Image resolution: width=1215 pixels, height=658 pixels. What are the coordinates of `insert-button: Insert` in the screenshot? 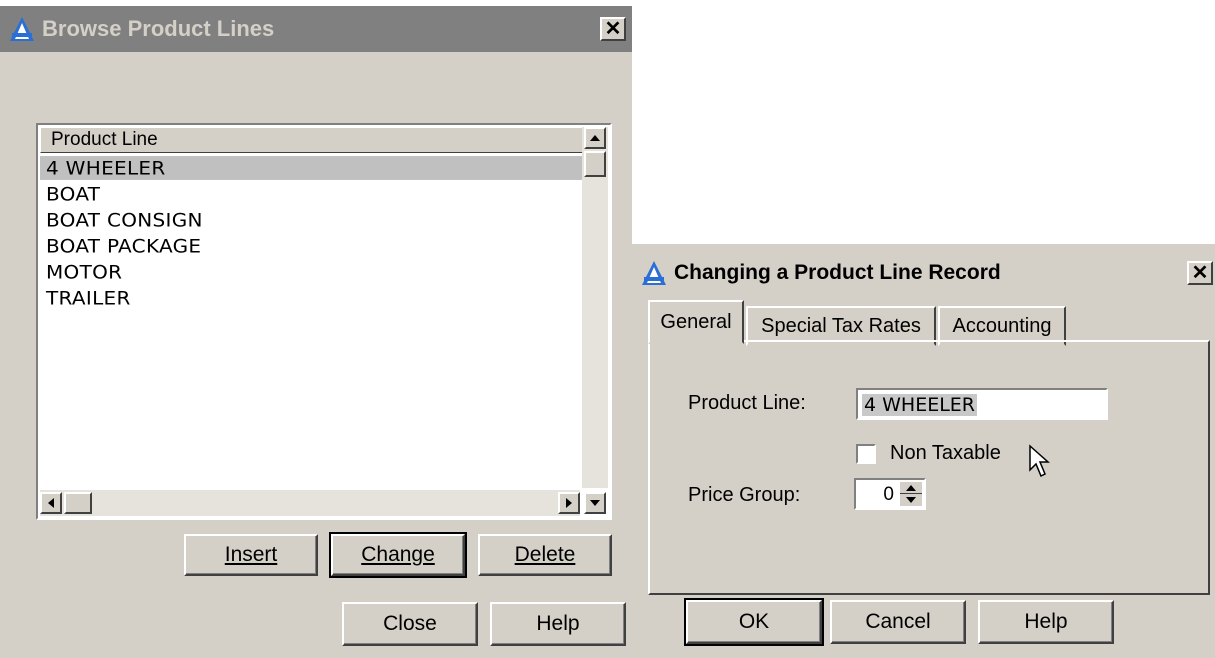 It's located at (251, 555).